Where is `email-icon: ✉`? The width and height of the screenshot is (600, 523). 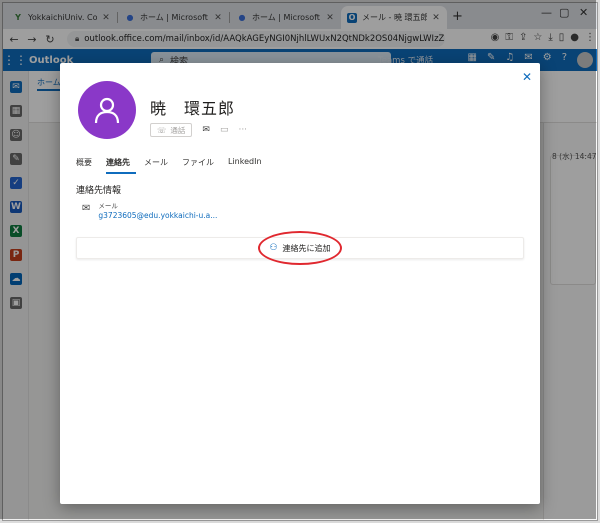 email-icon: ✉ is located at coordinates (206, 130).